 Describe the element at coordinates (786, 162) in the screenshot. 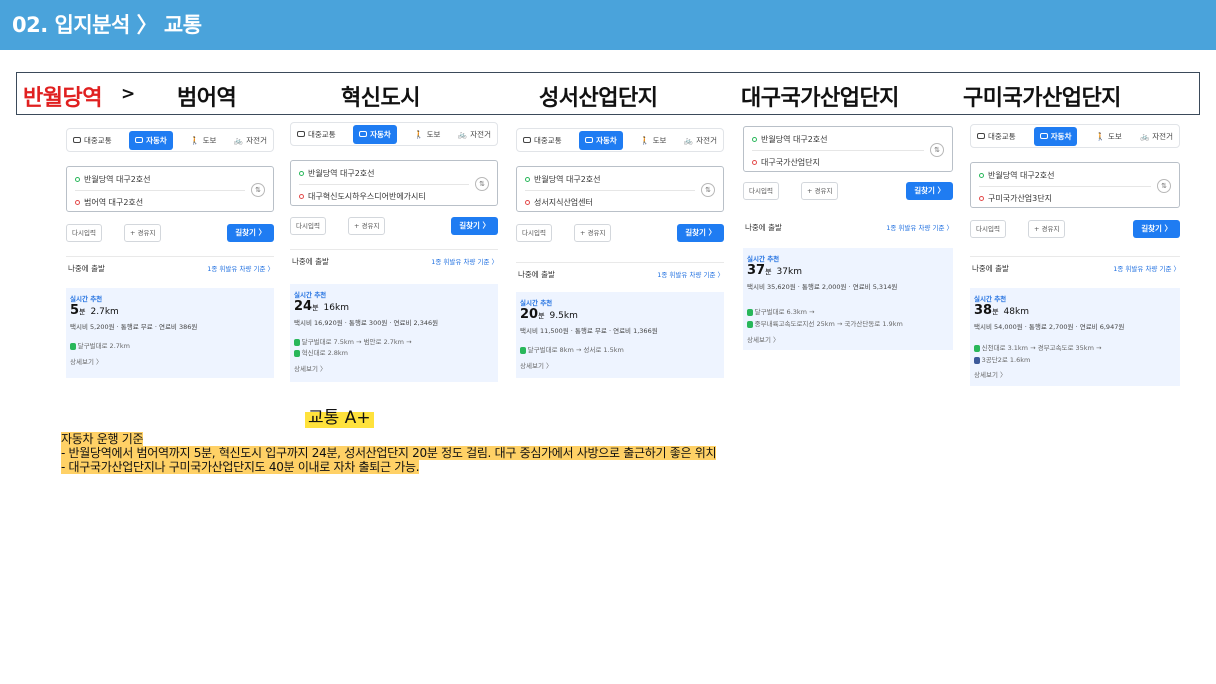

I see `destination-field: 대구국가산업단지` at that location.